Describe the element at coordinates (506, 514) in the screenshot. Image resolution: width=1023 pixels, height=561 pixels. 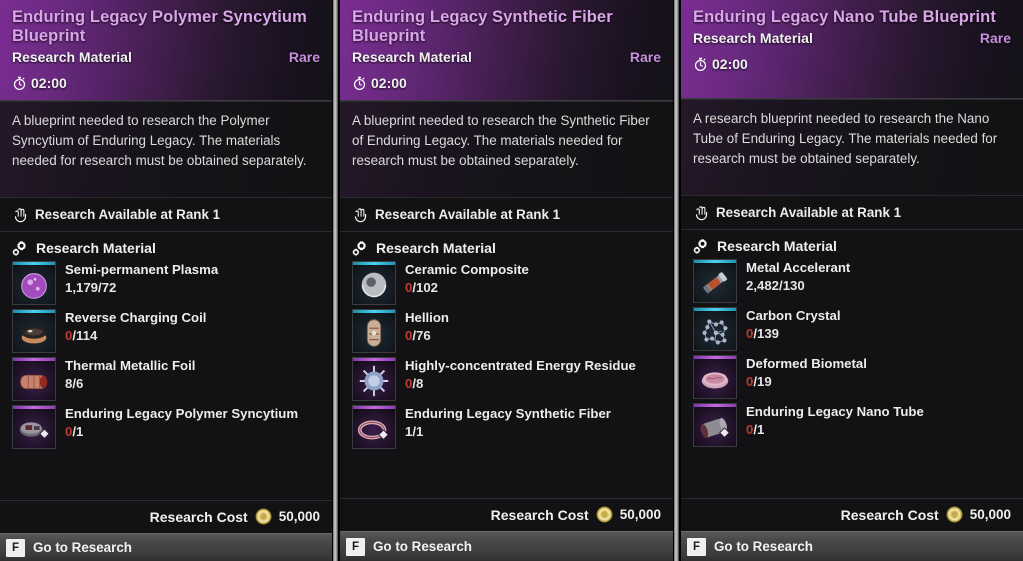
I see `research-cost-row: Research Cost 50,000` at that location.